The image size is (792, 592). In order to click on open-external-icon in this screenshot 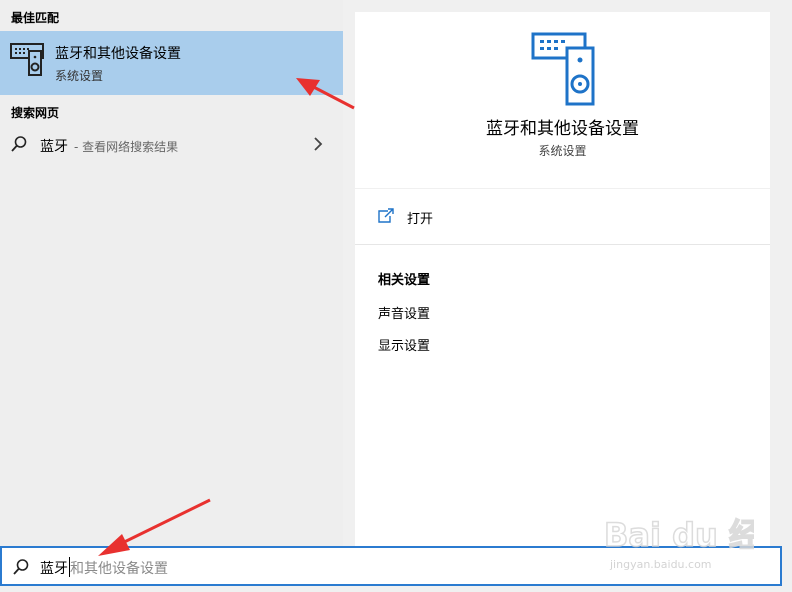, I will do `click(386, 215)`.